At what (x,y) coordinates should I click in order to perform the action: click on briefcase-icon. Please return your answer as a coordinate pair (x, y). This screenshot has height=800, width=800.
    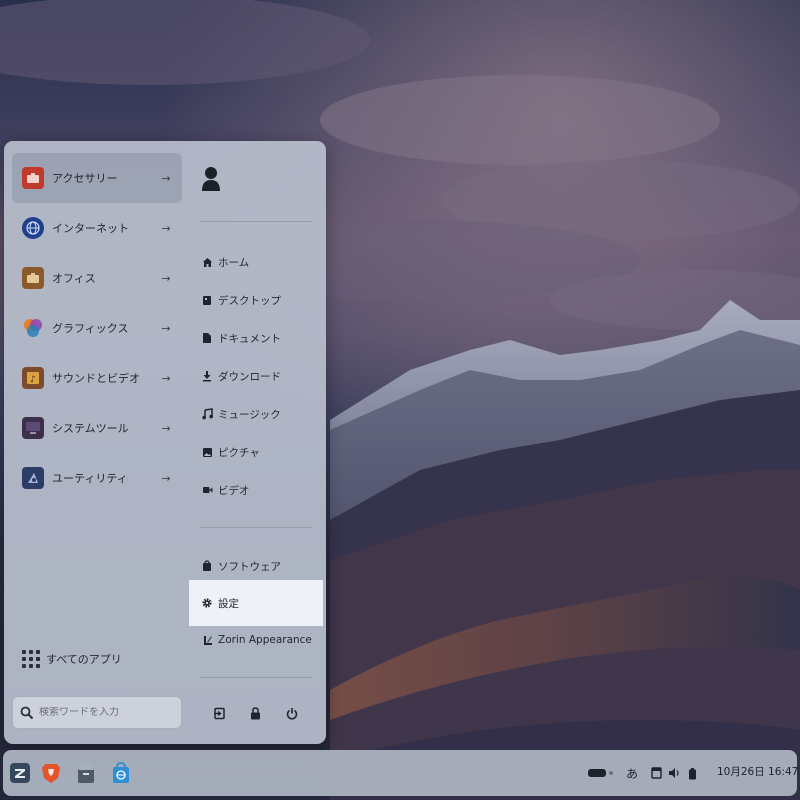
    Looking at the image, I should click on (33, 278).